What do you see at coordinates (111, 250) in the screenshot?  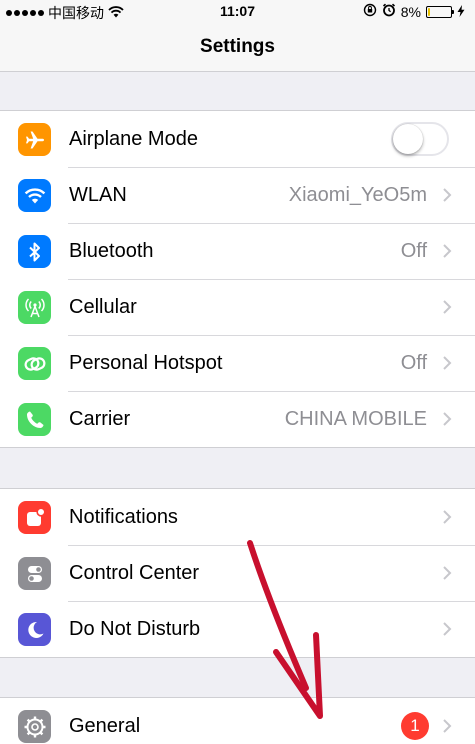 I see `row-label: Bluetooth` at bounding box center [111, 250].